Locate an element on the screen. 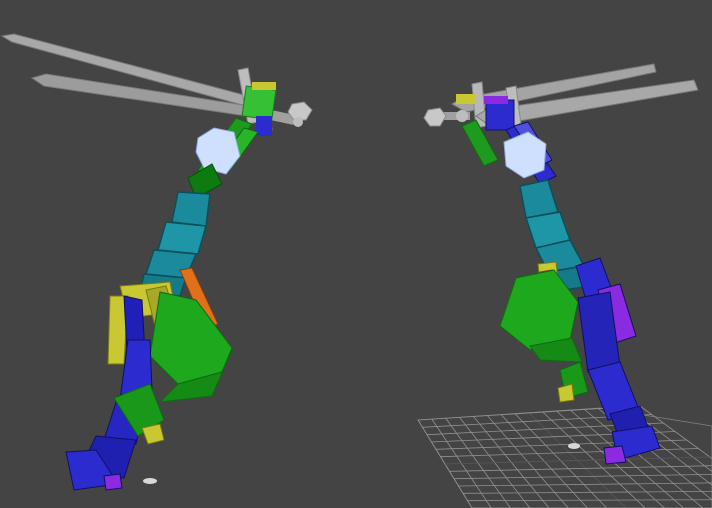 This screenshot has width=712, height=508. right-head is located at coordinates (525, 155).